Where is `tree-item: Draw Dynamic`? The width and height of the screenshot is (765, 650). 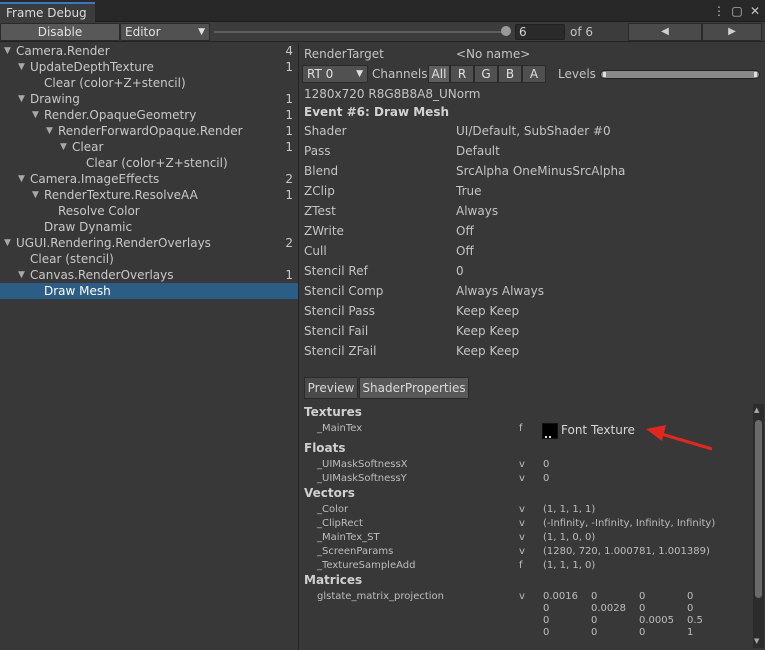
tree-item: Draw Dynamic is located at coordinates (149, 227).